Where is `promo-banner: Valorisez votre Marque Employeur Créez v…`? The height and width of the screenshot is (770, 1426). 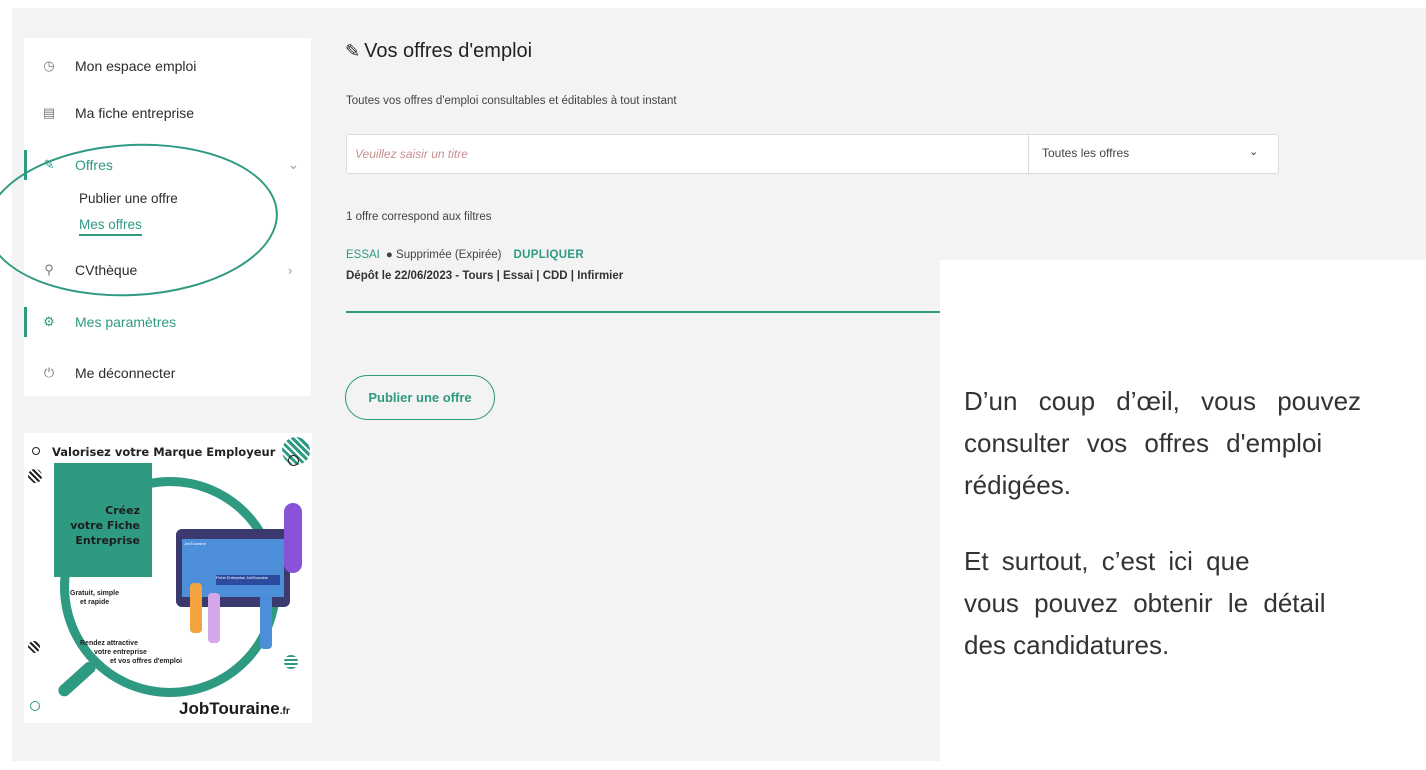 promo-banner: Valorisez votre Marque Employeur Créez v… is located at coordinates (168, 578).